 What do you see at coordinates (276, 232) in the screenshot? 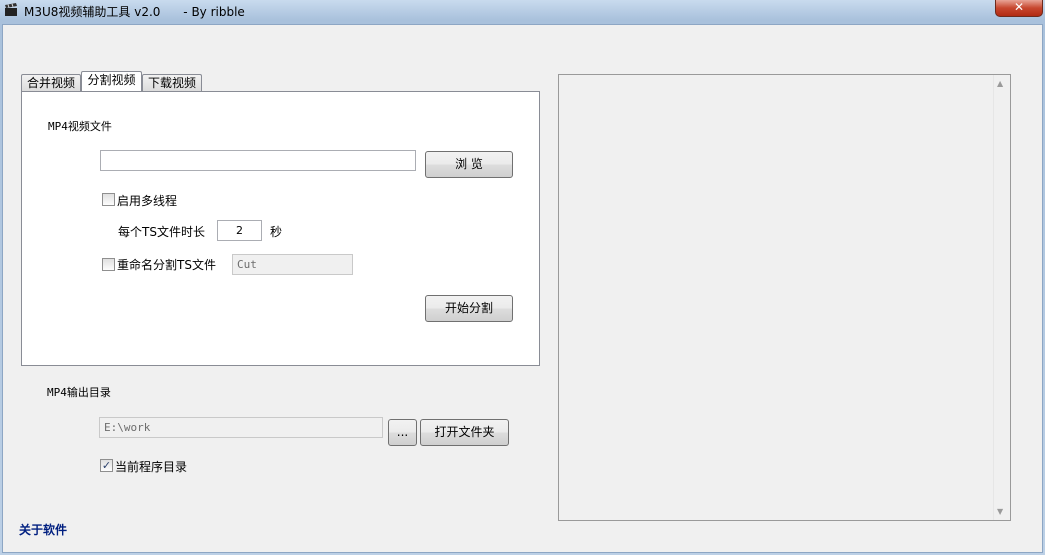
I see `ts-duration-unit: 秒` at bounding box center [276, 232].